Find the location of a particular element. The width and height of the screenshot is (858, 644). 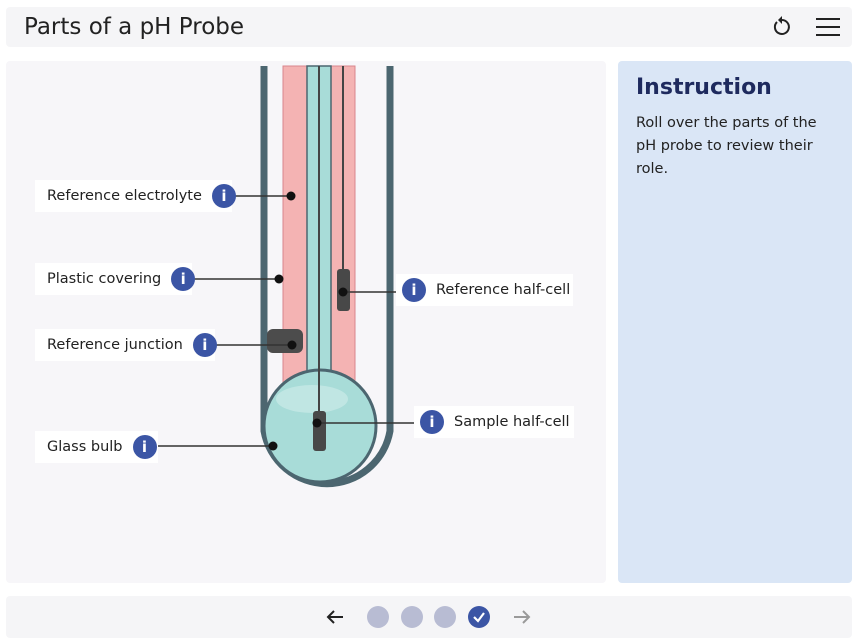

menu-button is located at coordinates (828, 27).